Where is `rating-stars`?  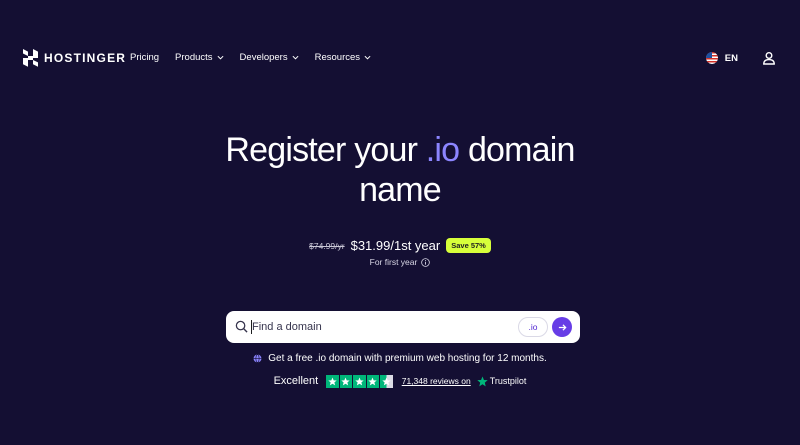 rating-stars is located at coordinates (359, 381).